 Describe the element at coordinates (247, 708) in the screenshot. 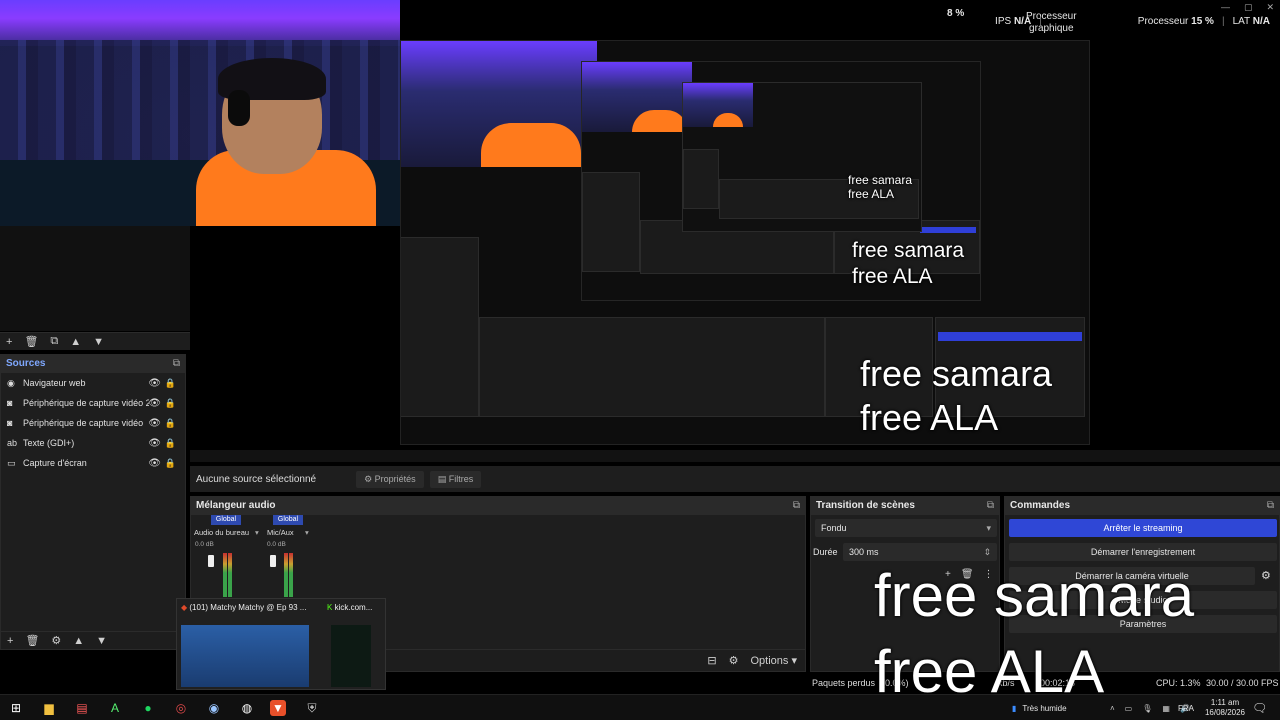

I see `obs-icon: ◍` at that location.